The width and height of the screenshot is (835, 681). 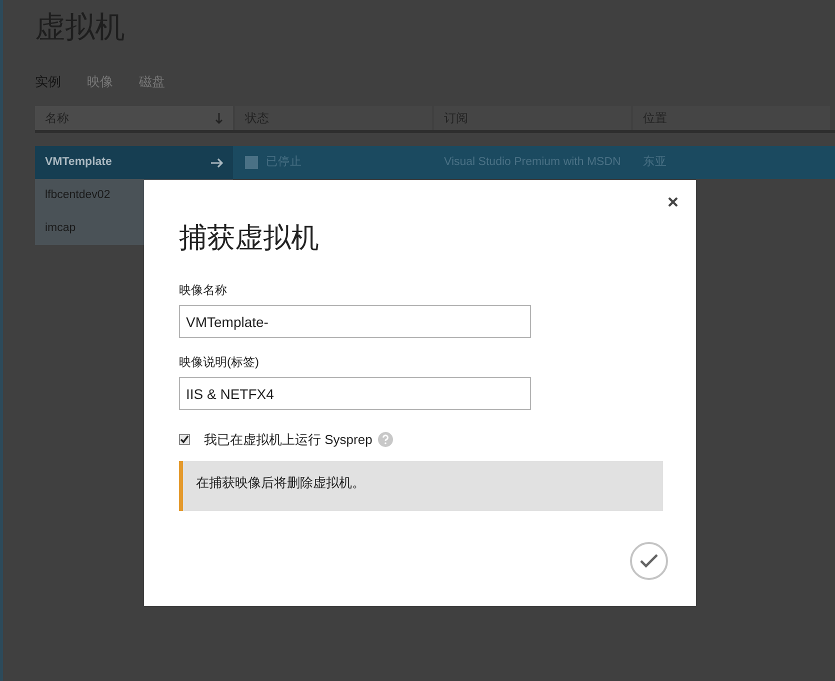 I want to click on notice-text: 在捕获映像后将删除虚拟机。, so click(x=280, y=482).